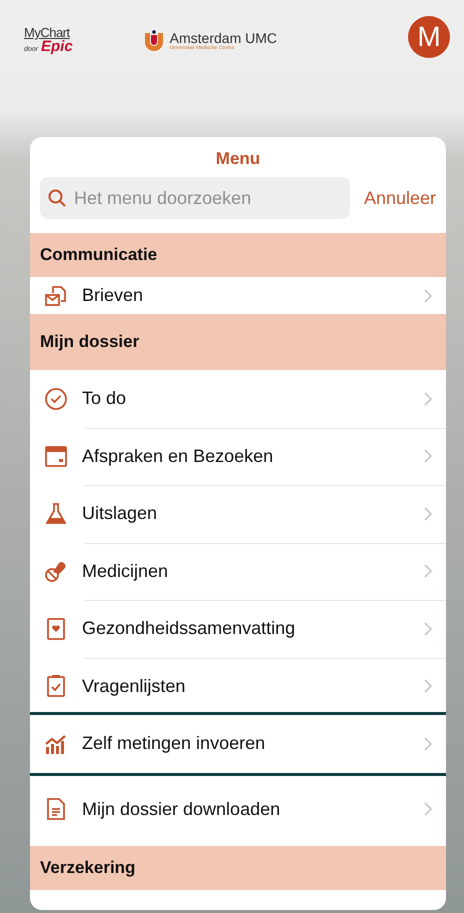 This screenshot has width=464, height=913. What do you see at coordinates (56, 456) in the screenshot?
I see `calendar-icon` at bounding box center [56, 456].